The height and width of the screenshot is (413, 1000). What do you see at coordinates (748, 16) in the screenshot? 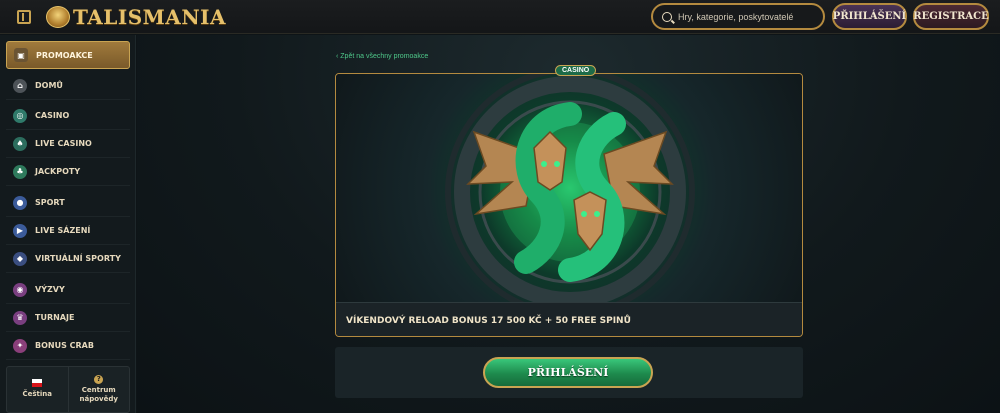
I see `search-input` at bounding box center [748, 16].